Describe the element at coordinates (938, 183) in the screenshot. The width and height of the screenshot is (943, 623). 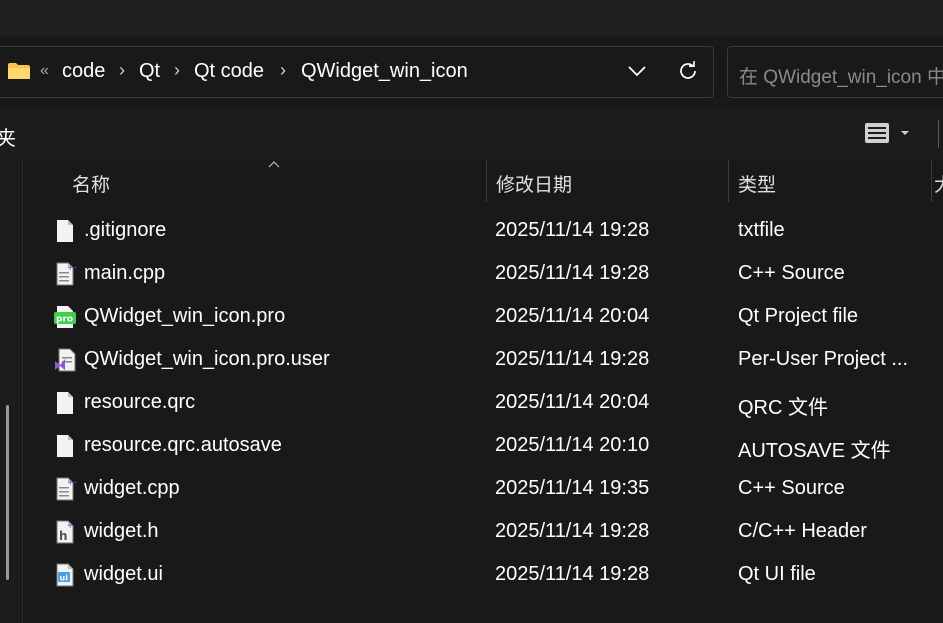
I see `column-header-size: 大` at that location.